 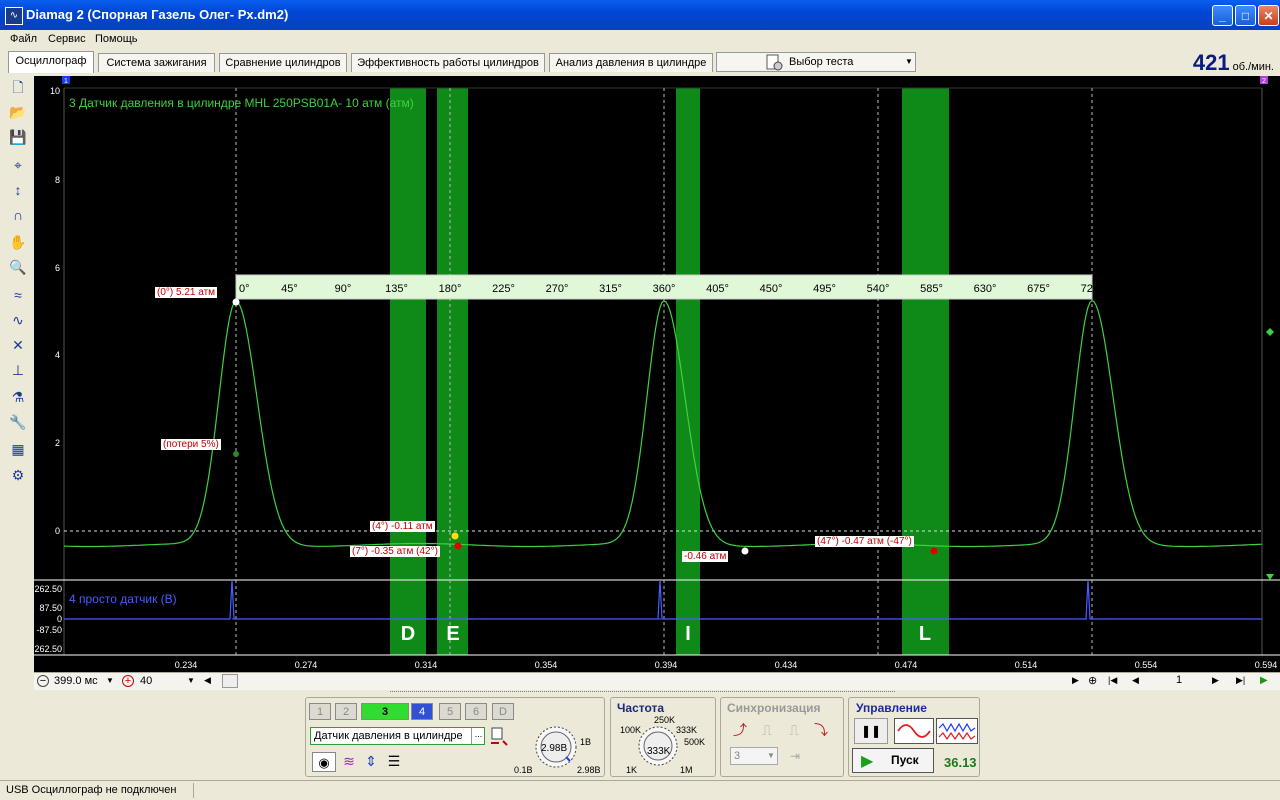 What do you see at coordinates (18, 87) in the screenshot?
I see `new-file-icon: 🗋` at bounding box center [18, 87].